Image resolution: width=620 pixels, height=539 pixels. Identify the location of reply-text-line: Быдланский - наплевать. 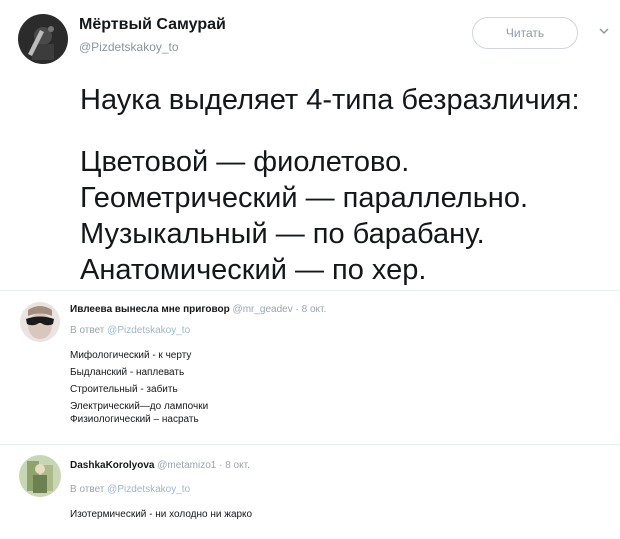
(127, 372).